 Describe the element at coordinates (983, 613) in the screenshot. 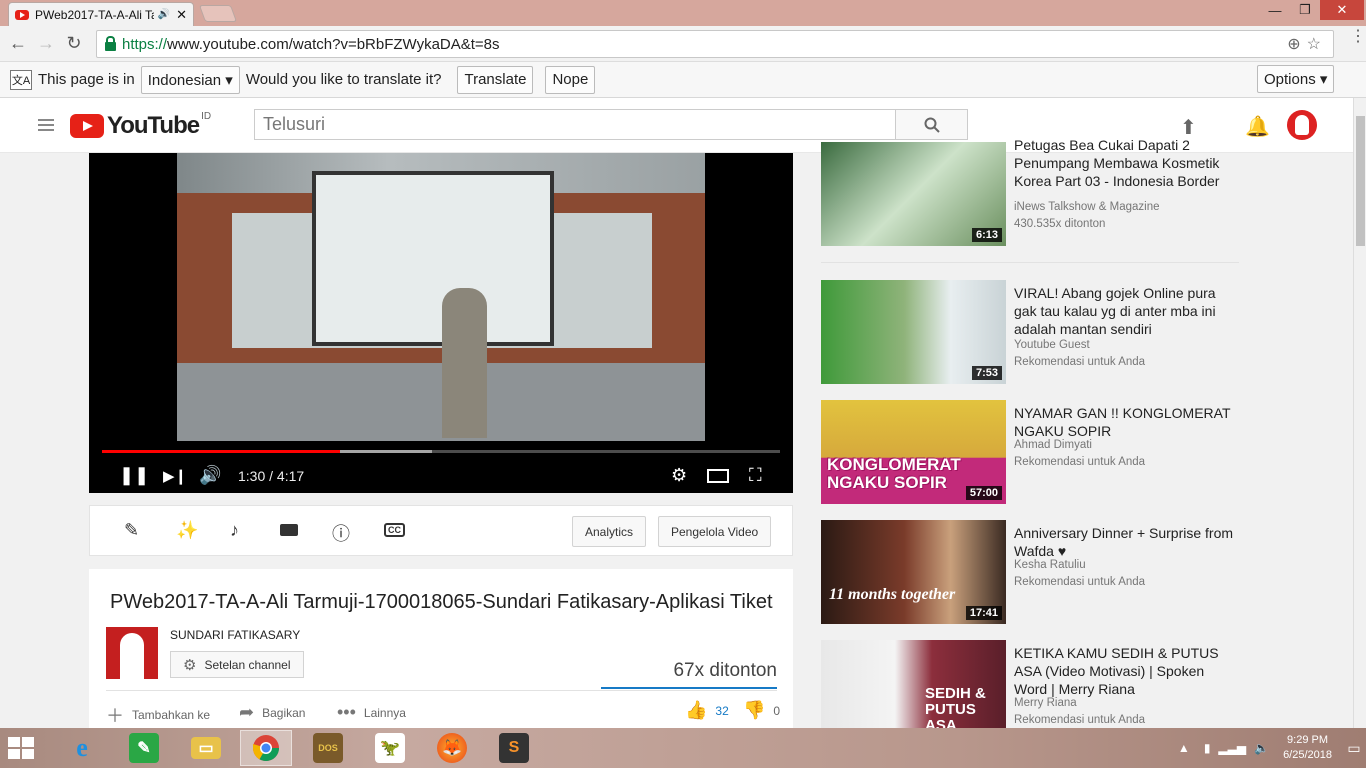

I see `video-duration: 17:41` at that location.